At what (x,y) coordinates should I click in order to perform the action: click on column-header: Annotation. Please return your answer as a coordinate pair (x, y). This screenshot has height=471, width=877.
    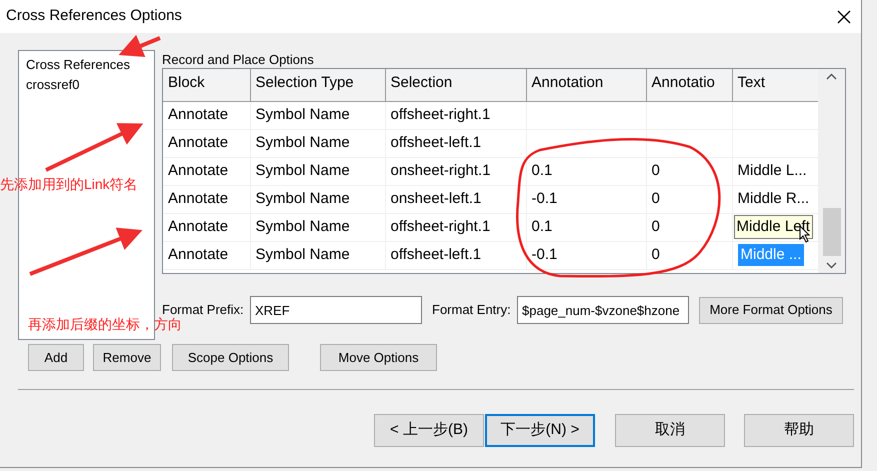
    Looking at the image, I should click on (586, 85).